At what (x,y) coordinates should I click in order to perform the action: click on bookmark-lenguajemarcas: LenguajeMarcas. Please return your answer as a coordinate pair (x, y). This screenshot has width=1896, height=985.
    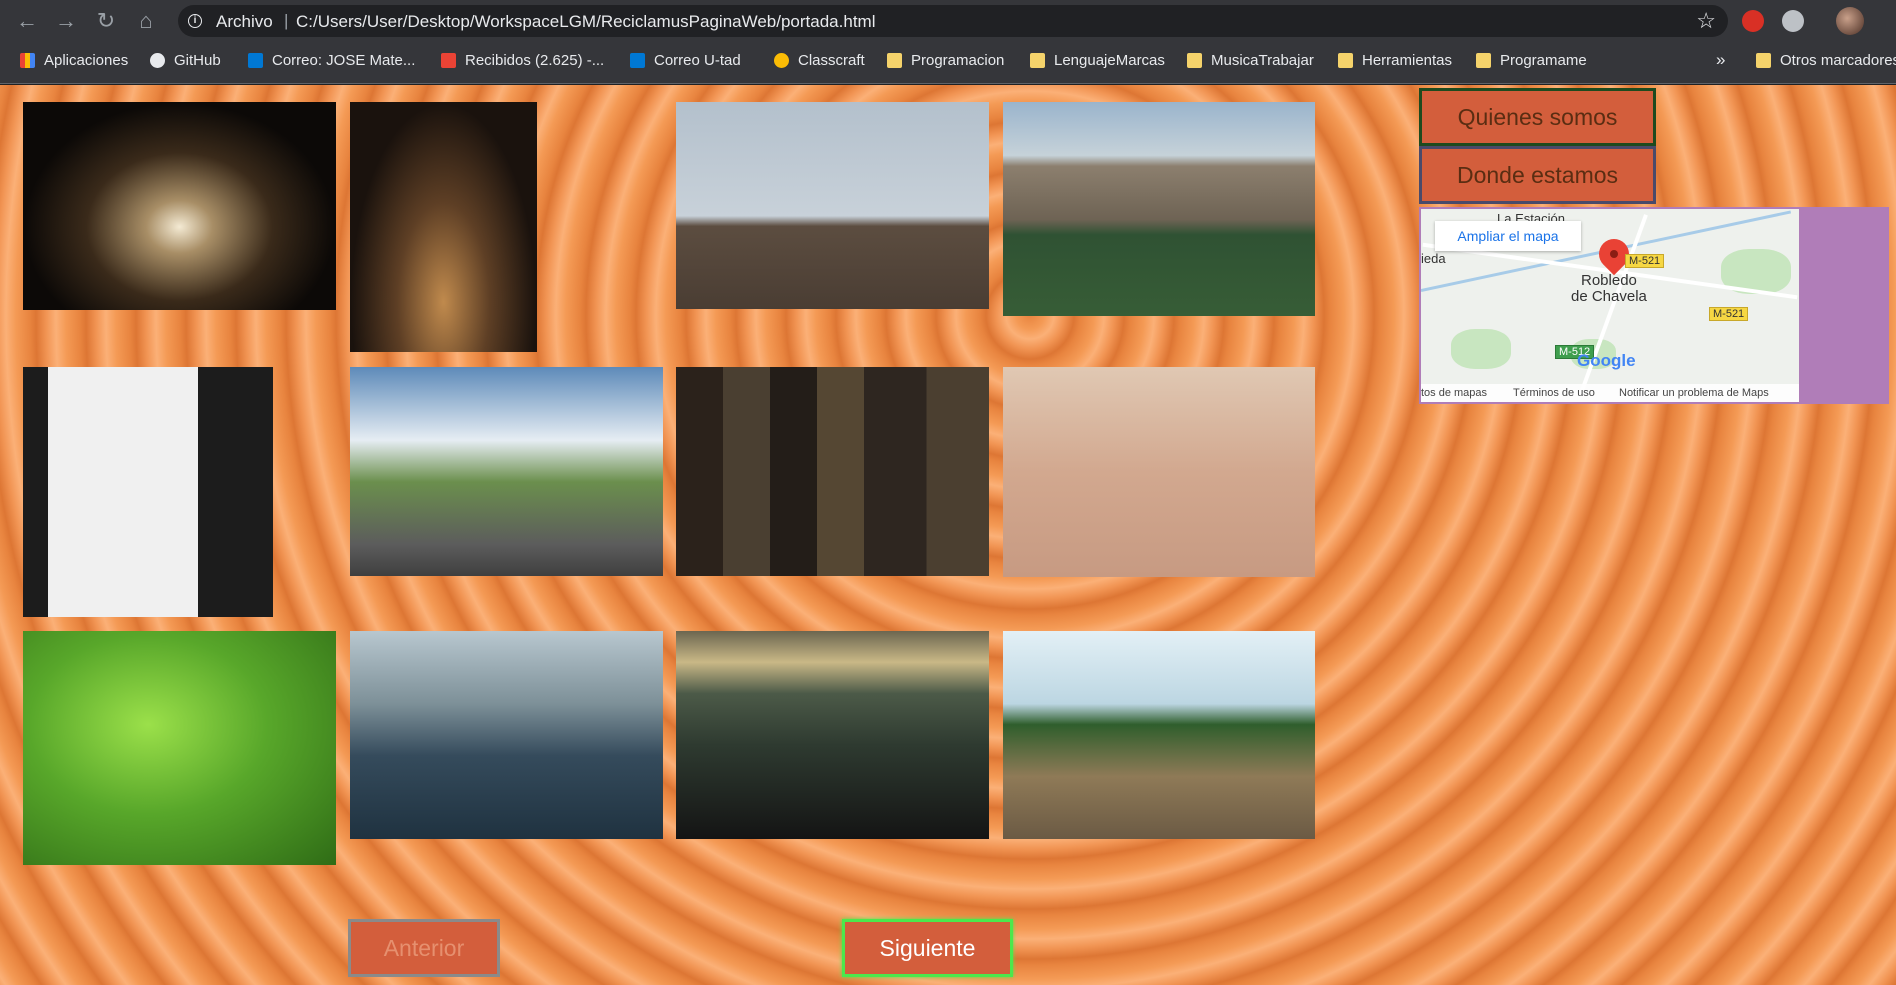
    Looking at the image, I should click on (1097, 60).